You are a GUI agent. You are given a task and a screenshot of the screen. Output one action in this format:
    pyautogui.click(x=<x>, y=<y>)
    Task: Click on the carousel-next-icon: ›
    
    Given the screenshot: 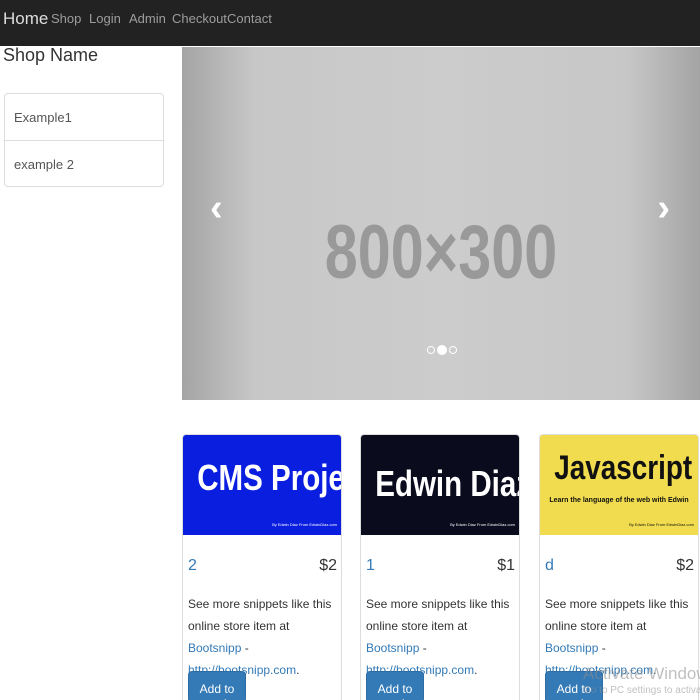 What is the action you would take?
    pyautogui.click(x=663, y=208)
    